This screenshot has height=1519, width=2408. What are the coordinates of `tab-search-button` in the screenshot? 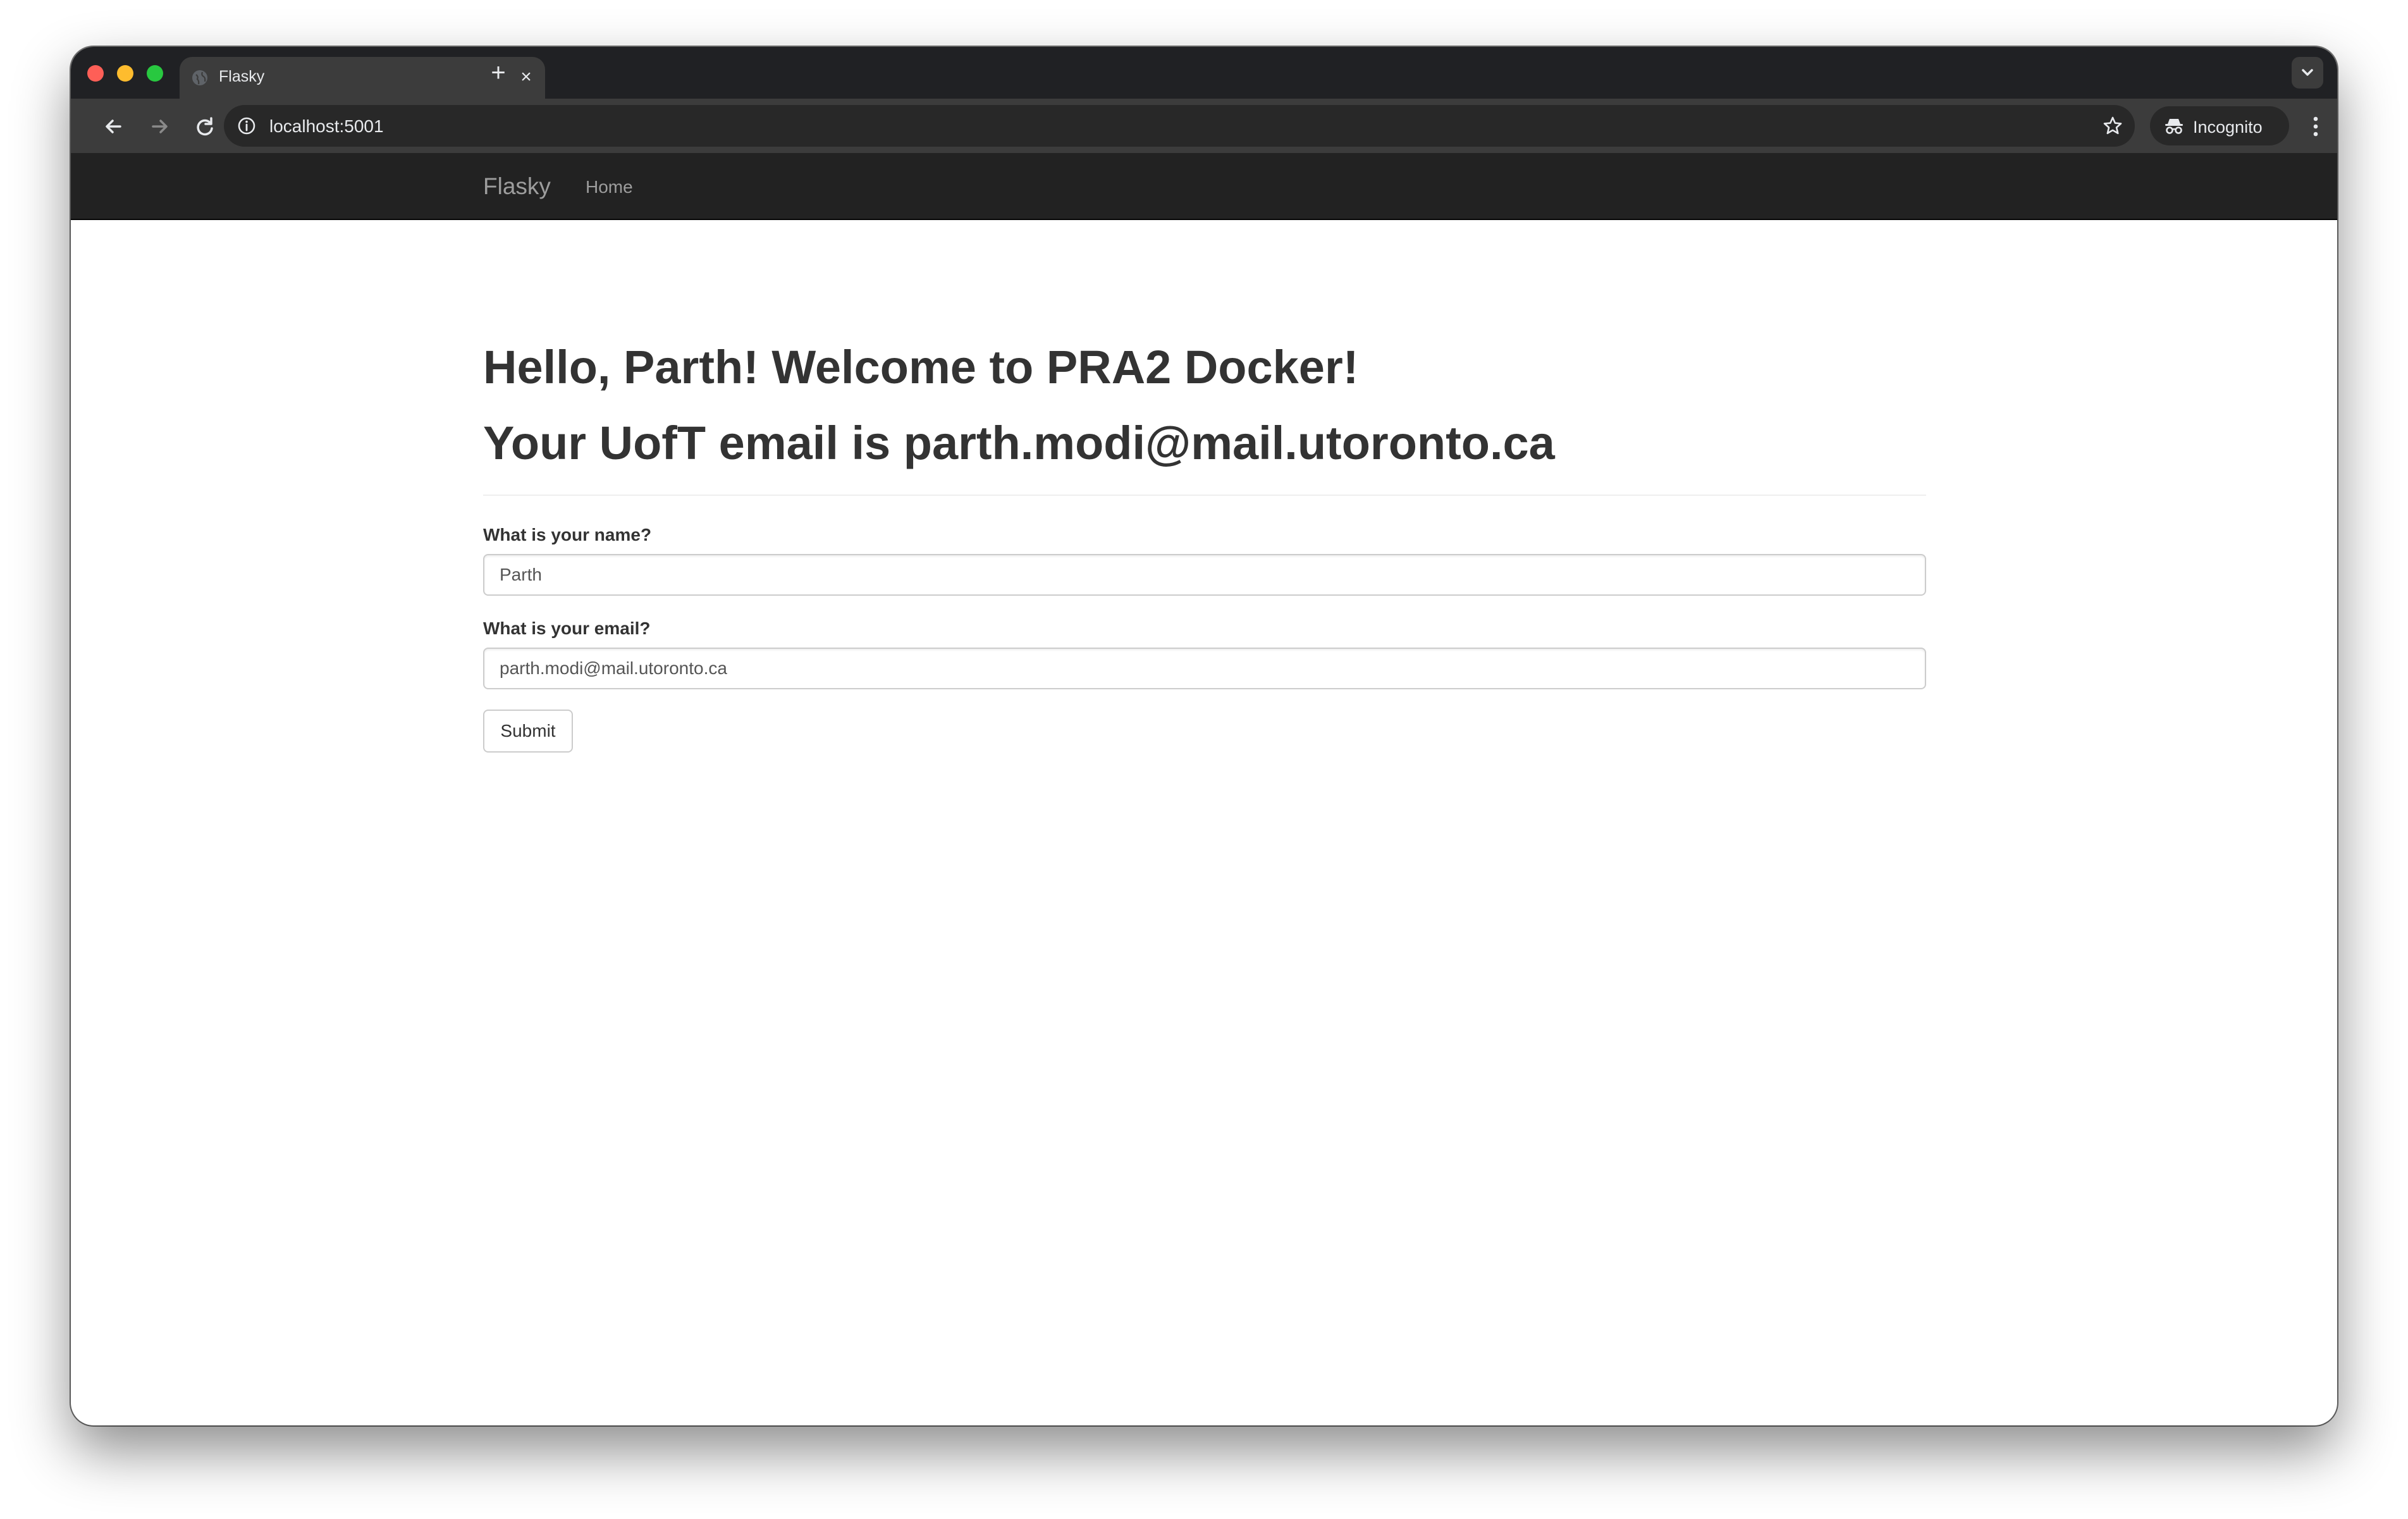 It's located at (2307, 73).